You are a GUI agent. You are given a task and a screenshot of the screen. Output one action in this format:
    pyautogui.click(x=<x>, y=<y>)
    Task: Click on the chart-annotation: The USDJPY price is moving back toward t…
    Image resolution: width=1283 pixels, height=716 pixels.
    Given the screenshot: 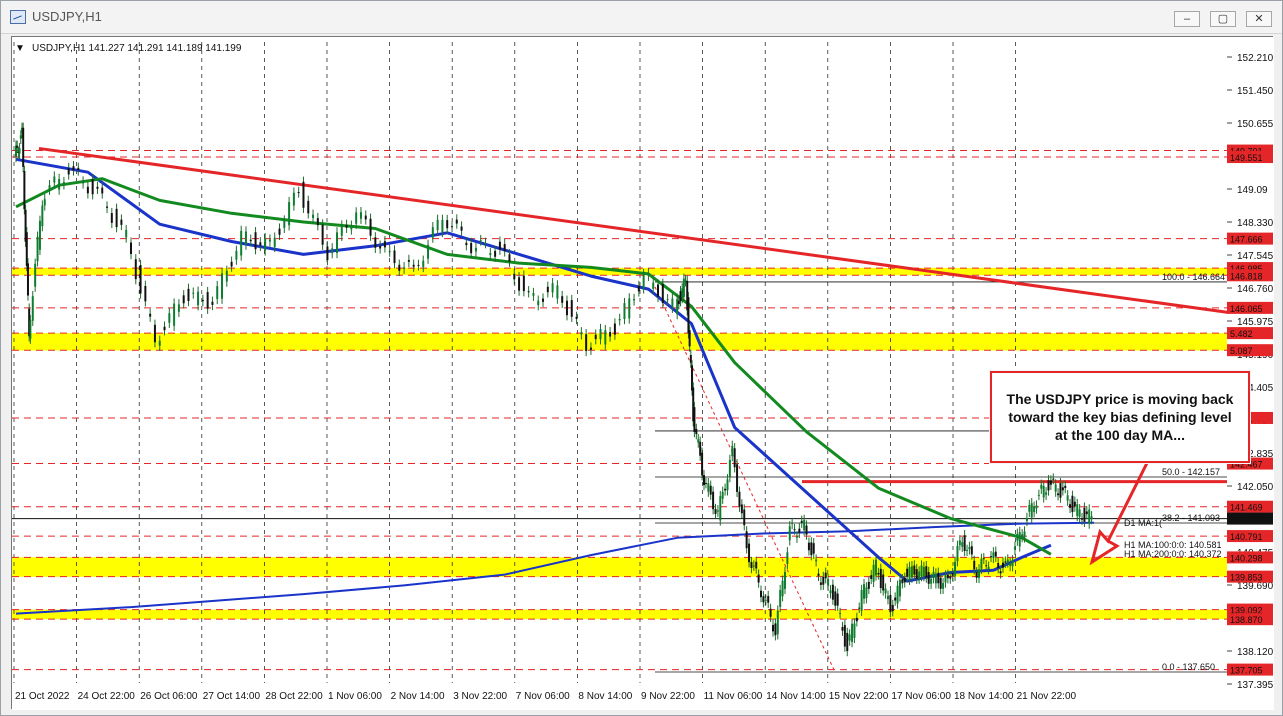 What is the action you would take?
    pyautogui.click(x=1120, y=417)
    